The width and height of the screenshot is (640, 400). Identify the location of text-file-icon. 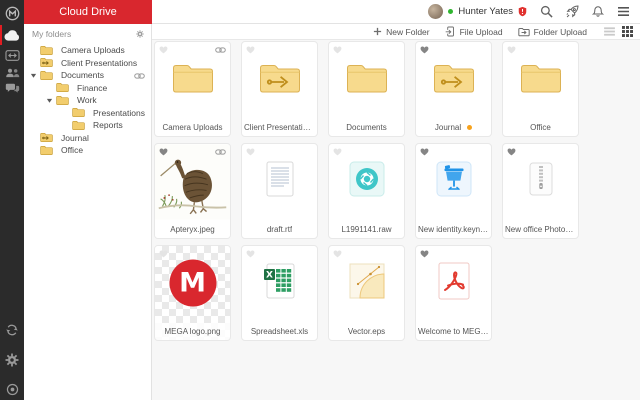
(279, 179).